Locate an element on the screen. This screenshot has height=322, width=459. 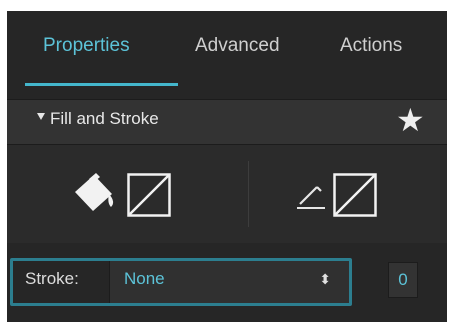
fill-and-stroke-header: Fill and Stroke ★ is located at coordinates (227, 122).